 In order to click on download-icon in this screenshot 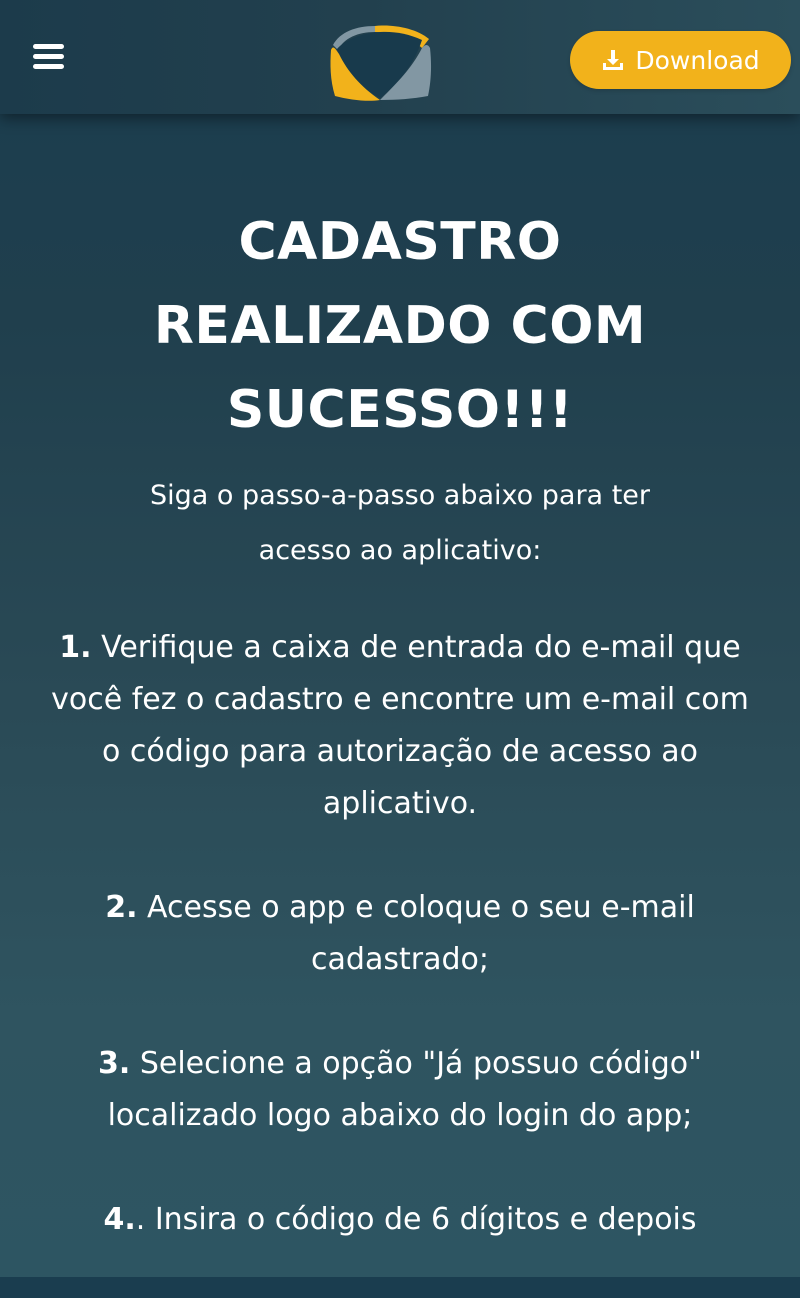, I will do `click(613, 60)`.